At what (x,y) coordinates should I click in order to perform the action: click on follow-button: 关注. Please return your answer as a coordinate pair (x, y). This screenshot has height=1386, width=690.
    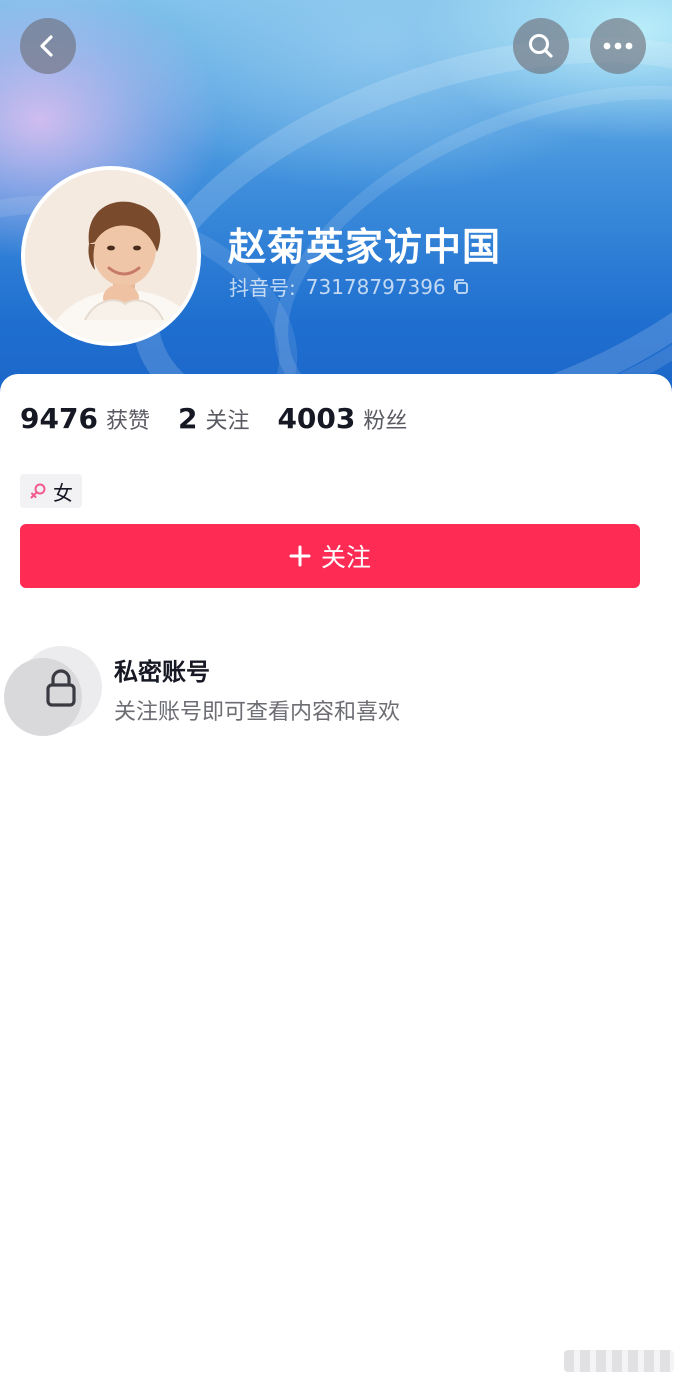
    Looking at the image, I should click on (330, 556).